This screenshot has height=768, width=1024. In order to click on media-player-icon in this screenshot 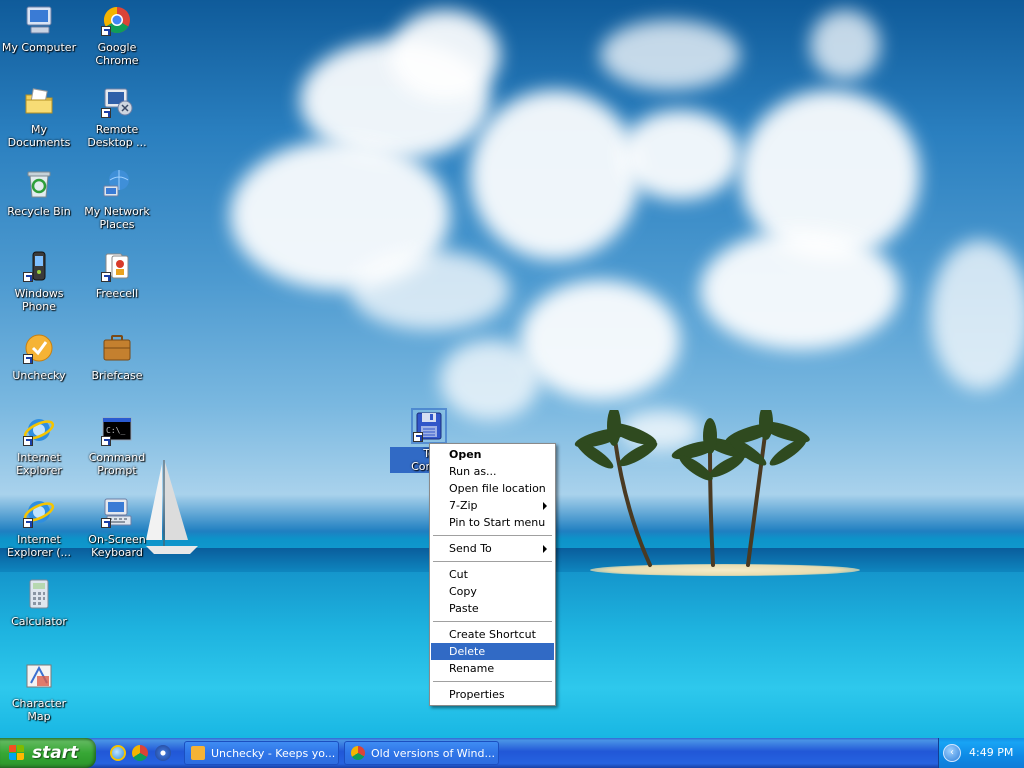, I will do `click(163, 753)`.